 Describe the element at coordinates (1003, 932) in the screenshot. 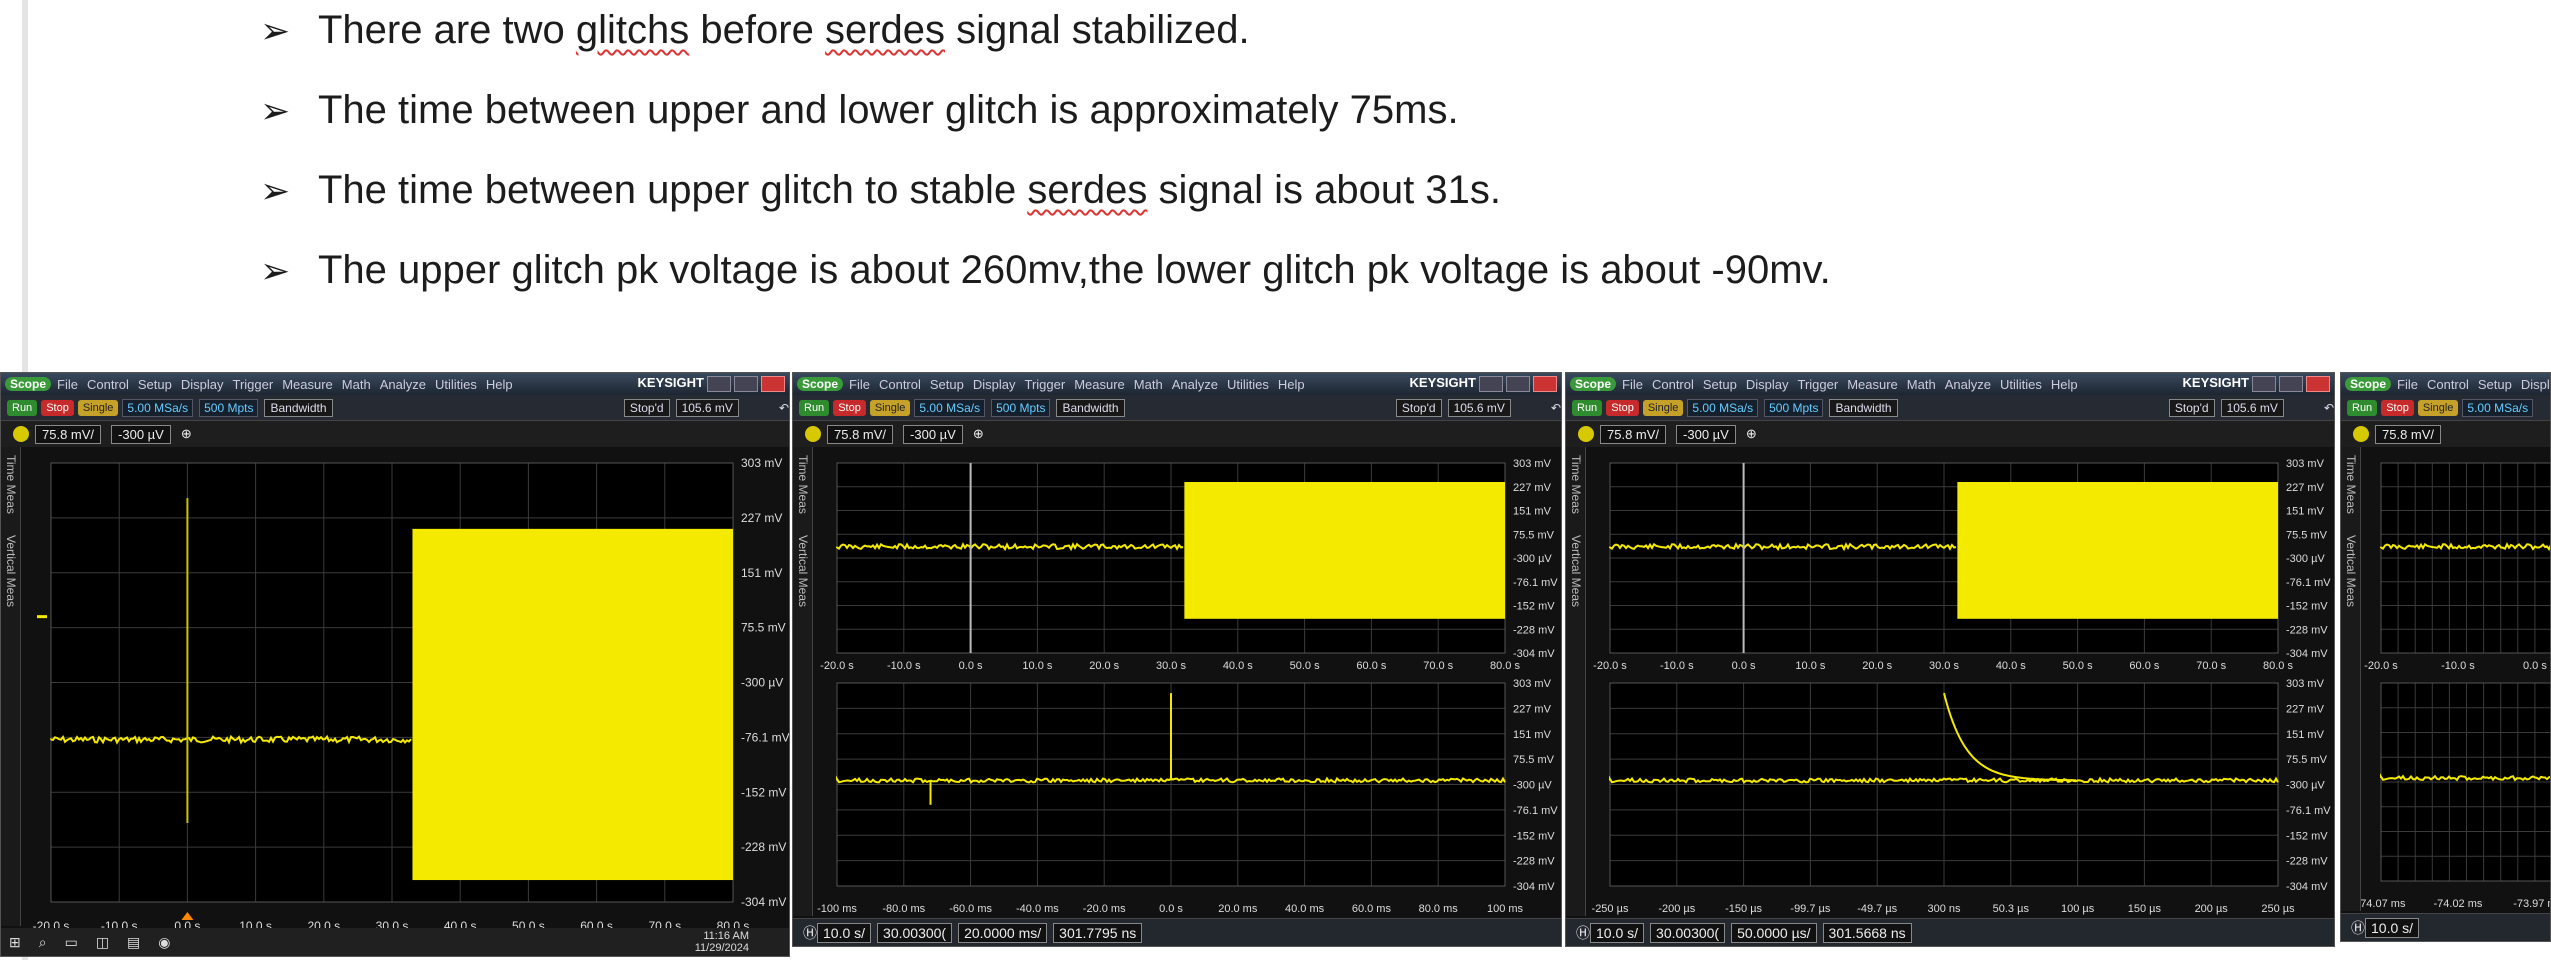

I see `zoom-scale-field: 20.0000 ms/` at that location.